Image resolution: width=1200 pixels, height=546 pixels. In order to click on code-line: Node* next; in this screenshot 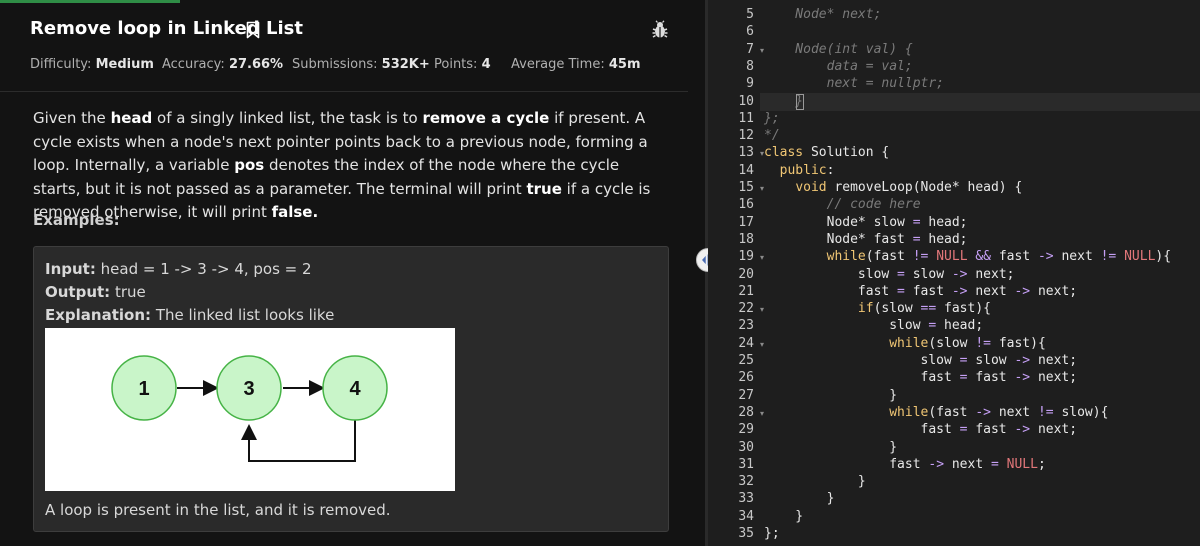, I will do `click(822, 14)`.